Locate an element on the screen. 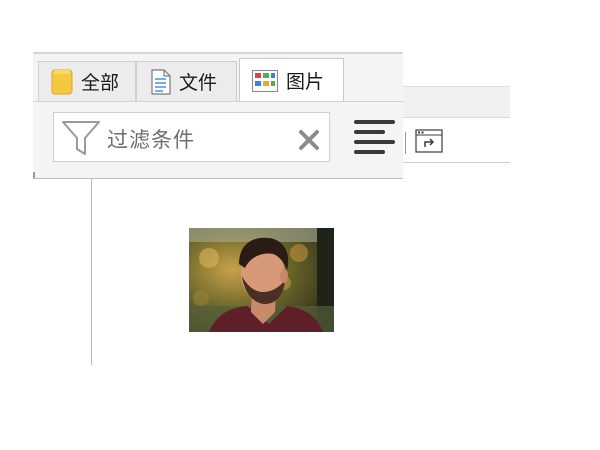  tree-guide-line is located at coordinates (91, 271).